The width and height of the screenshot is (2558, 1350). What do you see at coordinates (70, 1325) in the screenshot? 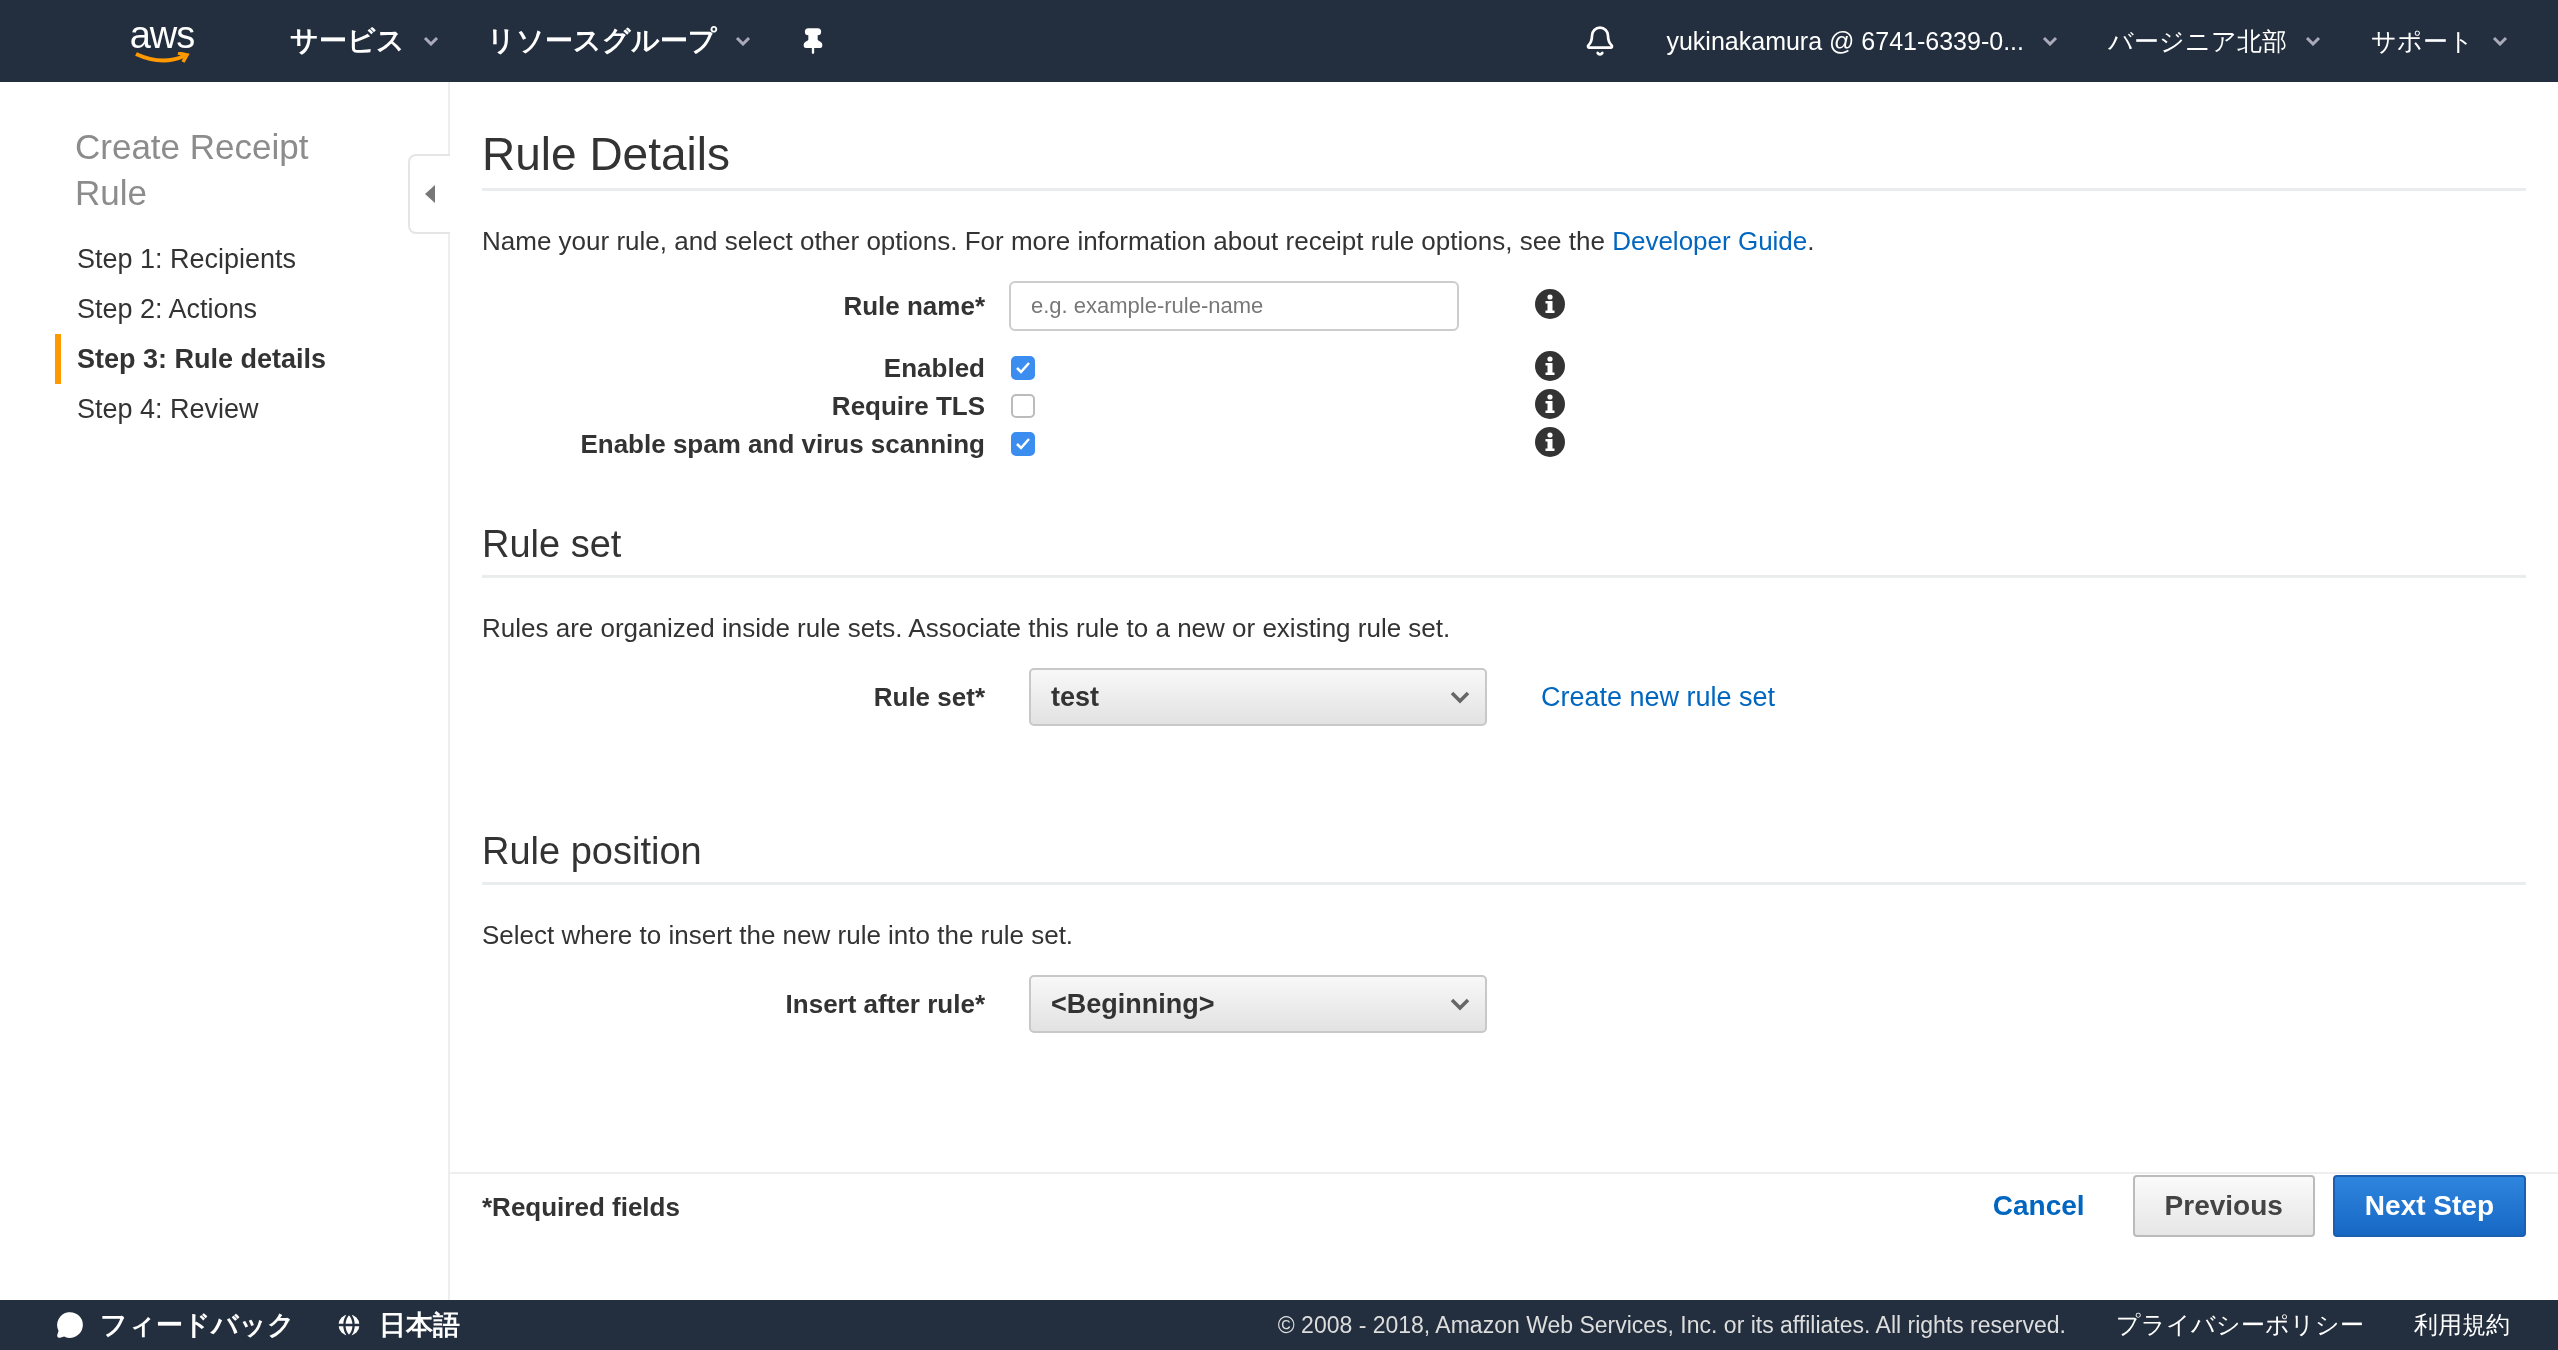
I see `speech-bubble-icon` at bounding box center [70, 1325].